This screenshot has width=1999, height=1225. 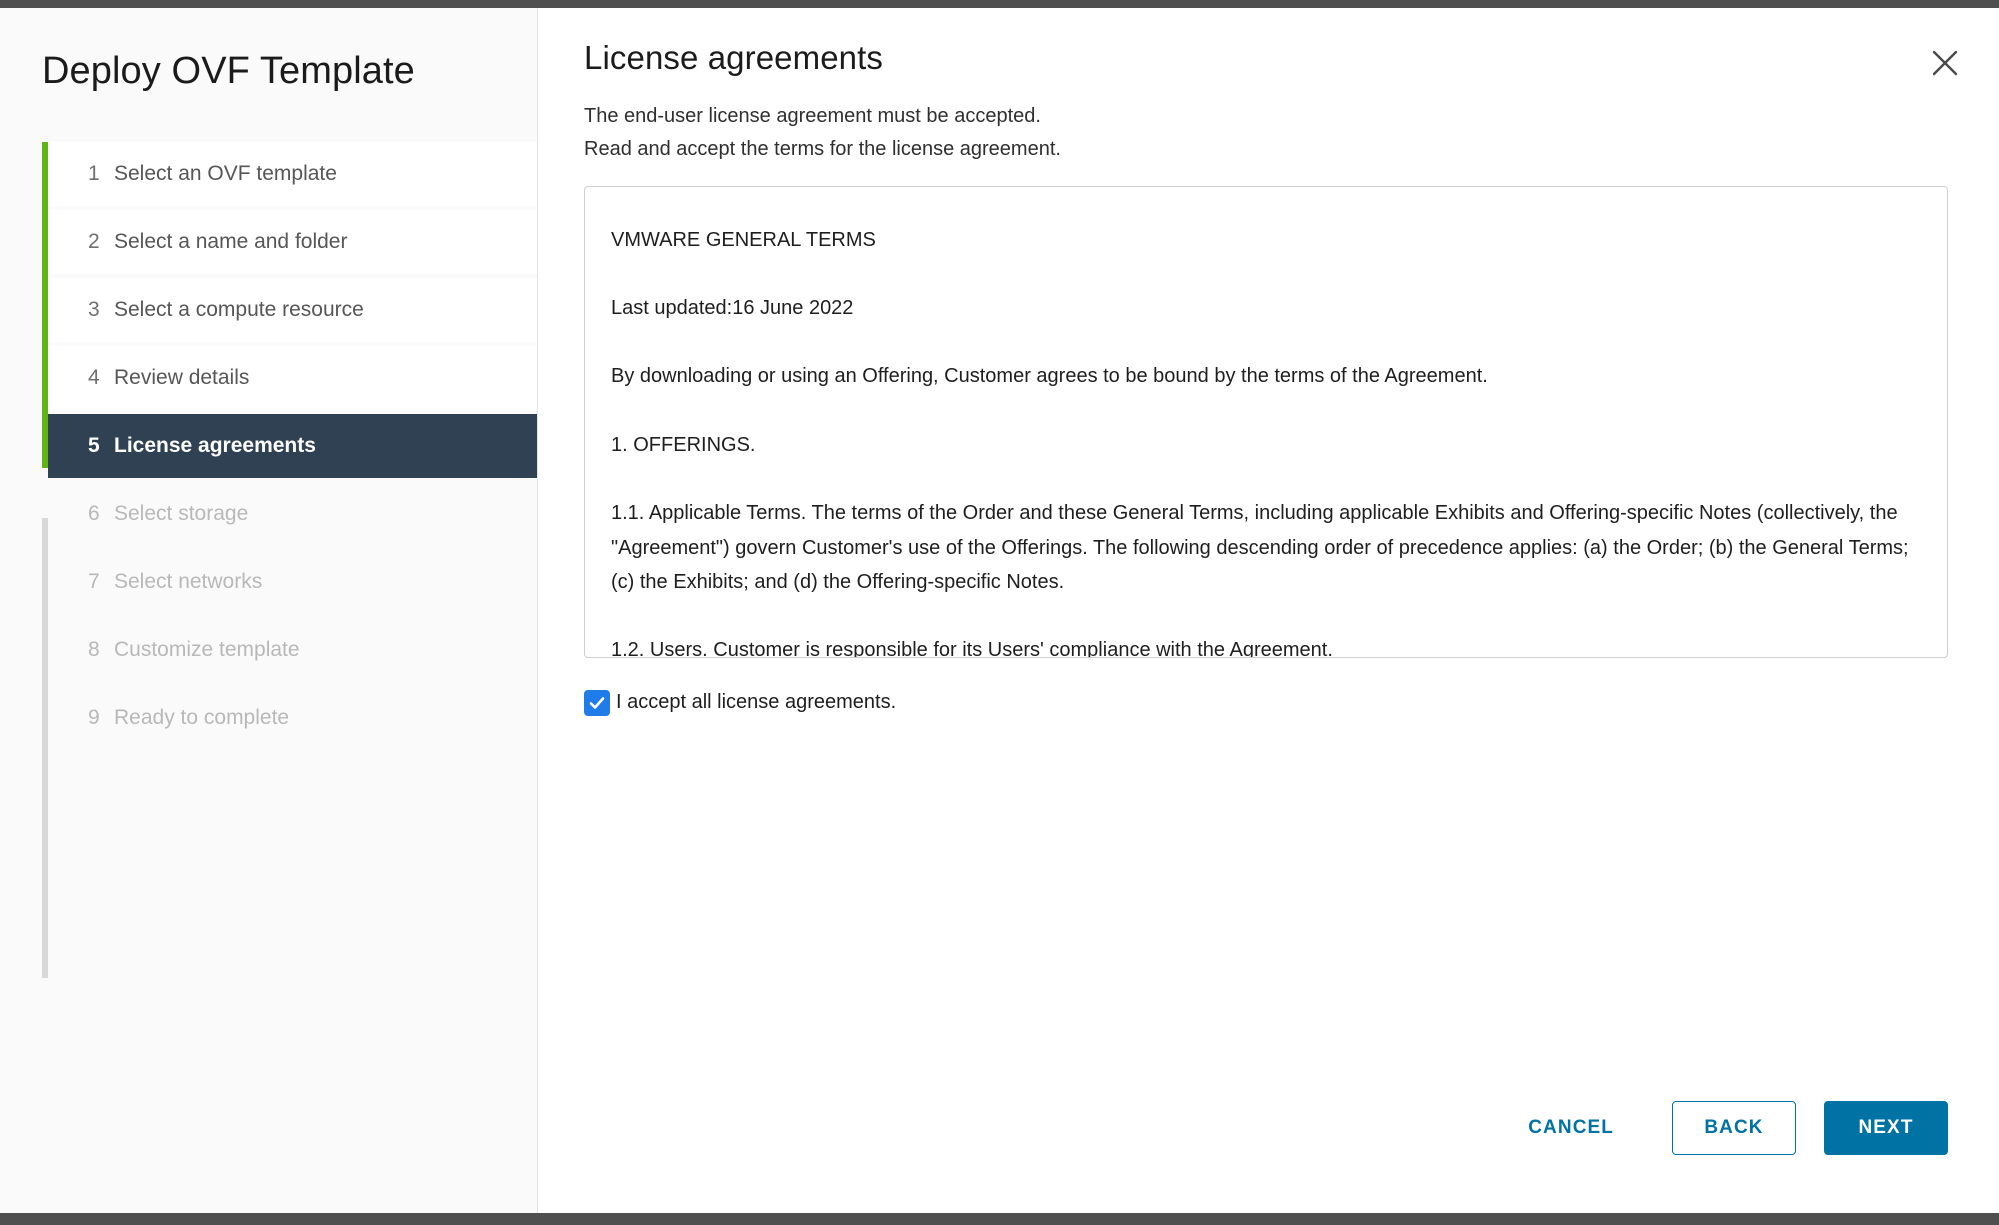 I want to click on checkmark-icon, so click(x=597, y=703).